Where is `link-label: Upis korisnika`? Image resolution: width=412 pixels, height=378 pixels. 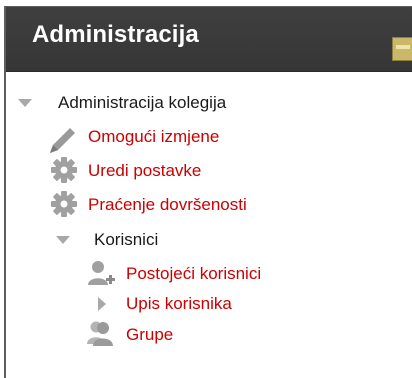 link-label: Upis korisnika is located at coordinates (179, 303).